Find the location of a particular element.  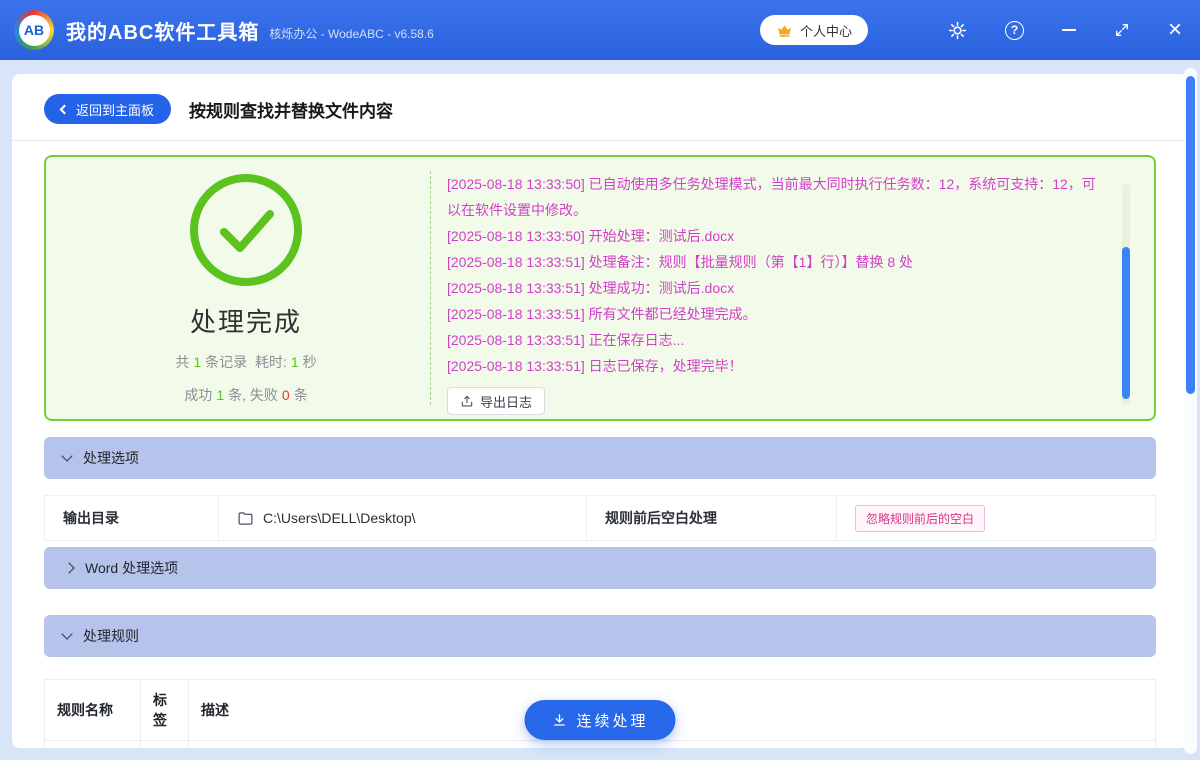

vip-crown-icon is located at coordinates (784, 31).